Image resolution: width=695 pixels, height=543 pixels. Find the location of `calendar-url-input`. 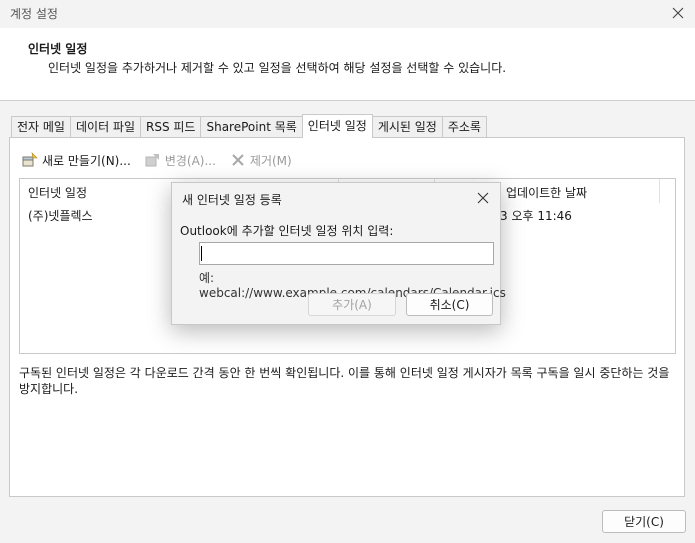

calendar-url-input is located at coordinates (346, 253).